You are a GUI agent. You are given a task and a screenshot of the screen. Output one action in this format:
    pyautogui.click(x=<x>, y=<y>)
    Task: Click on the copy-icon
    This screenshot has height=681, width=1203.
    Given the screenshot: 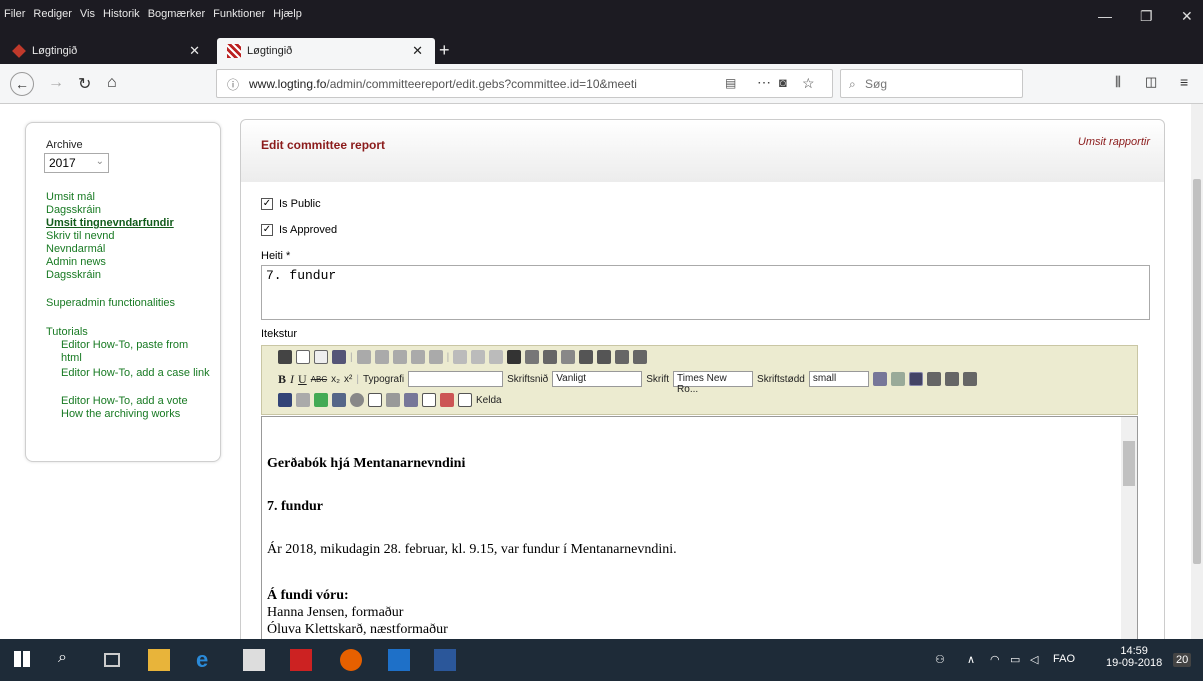 What is the action you would take?
    pyautogui.click(x=381, y=357)
    